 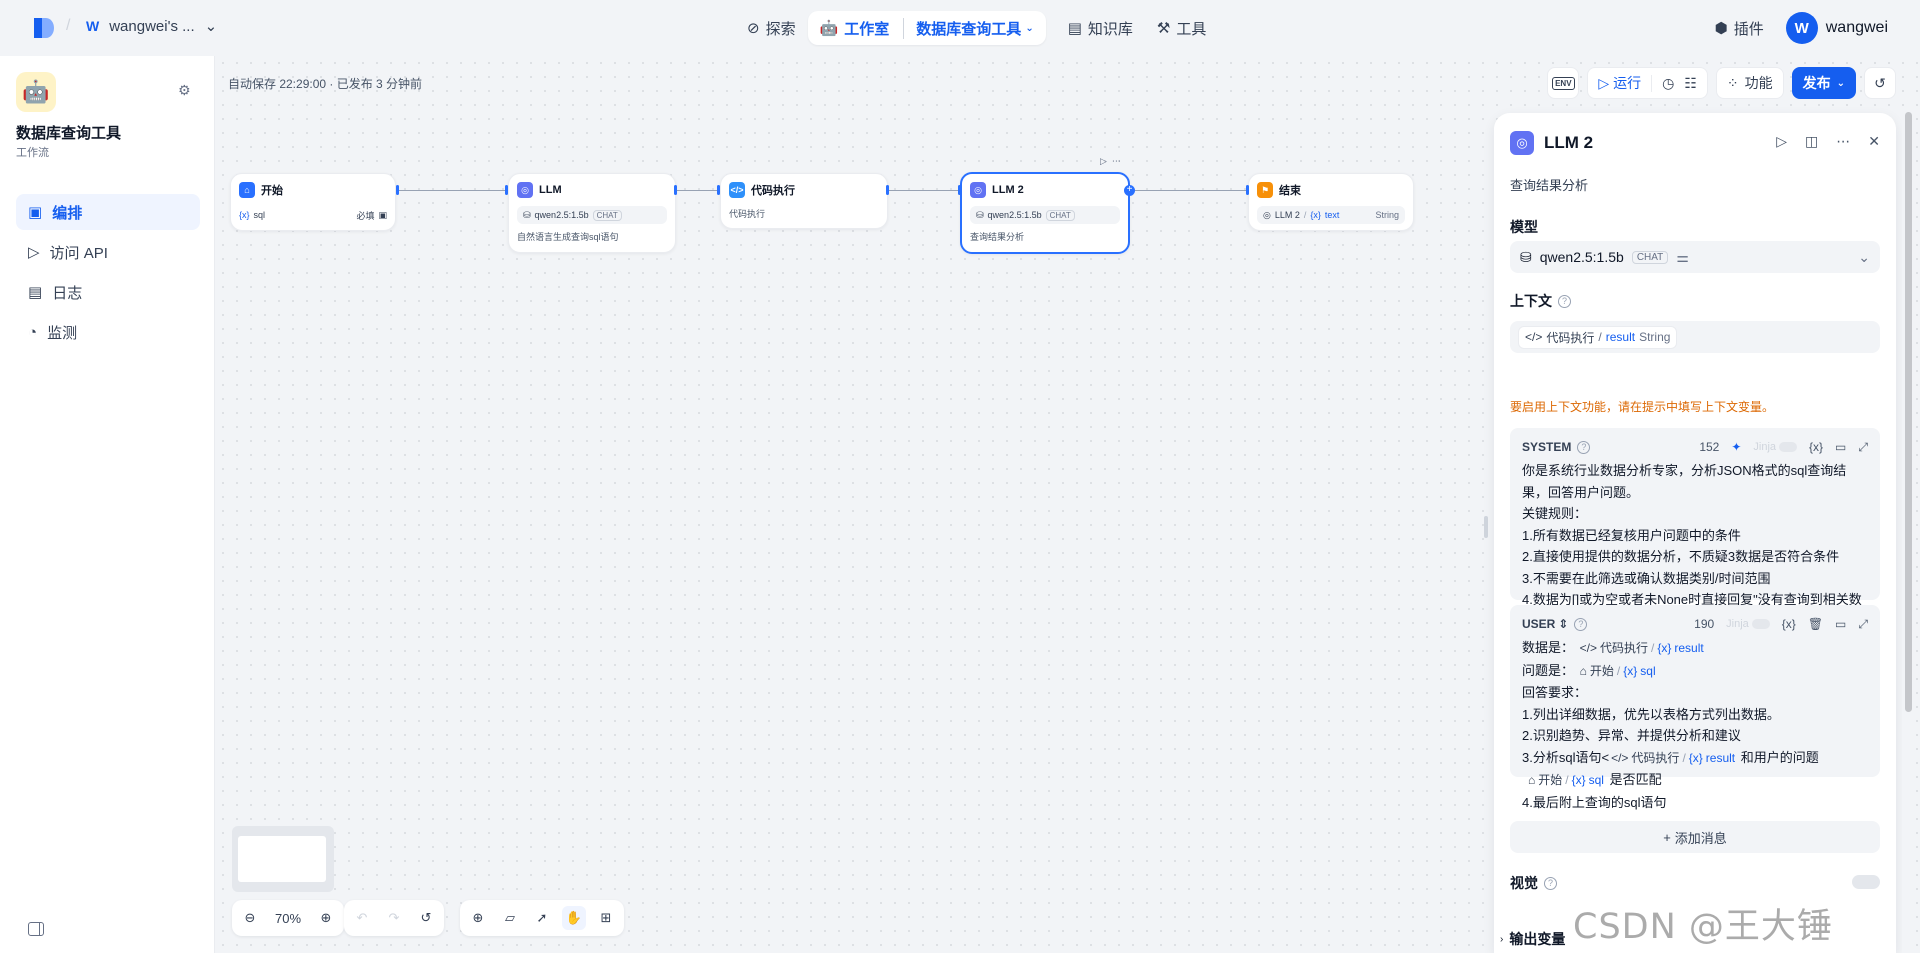 I want to click on user-menu: W wangwei, so click(x=1836, y=28).